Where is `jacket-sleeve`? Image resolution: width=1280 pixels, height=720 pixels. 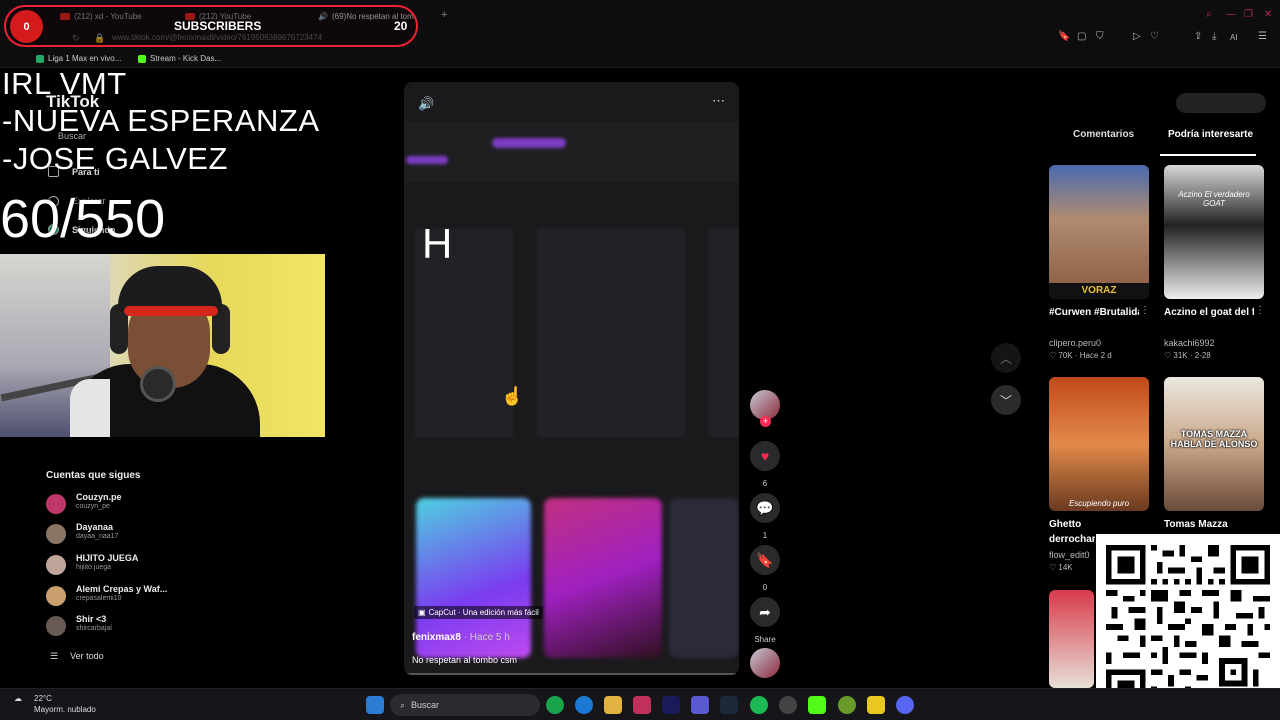 jacket-sleeve is located at coordinates (90, 408).